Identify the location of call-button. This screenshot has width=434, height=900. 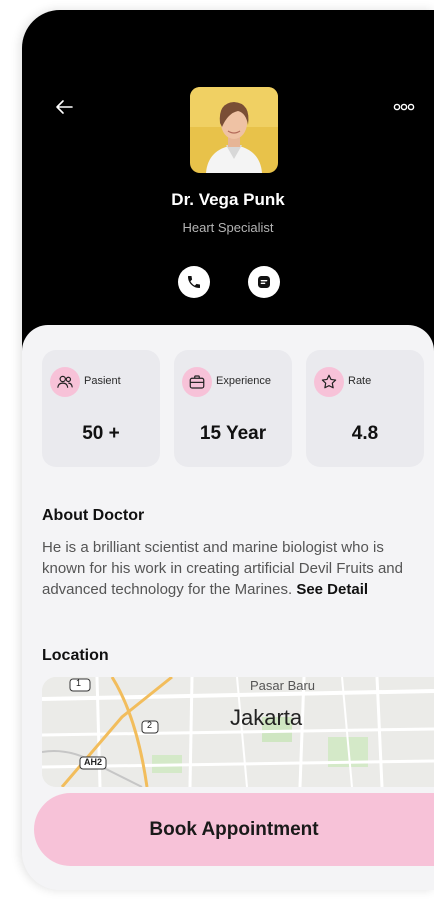
(194, 282).